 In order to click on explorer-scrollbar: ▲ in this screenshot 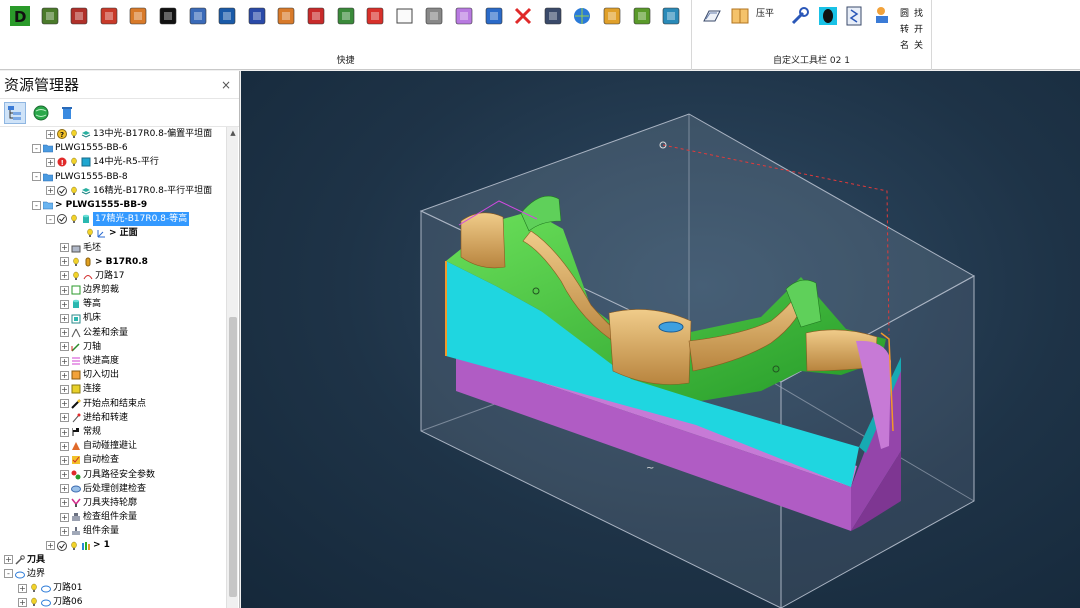, I will do `click(232, 367)`.